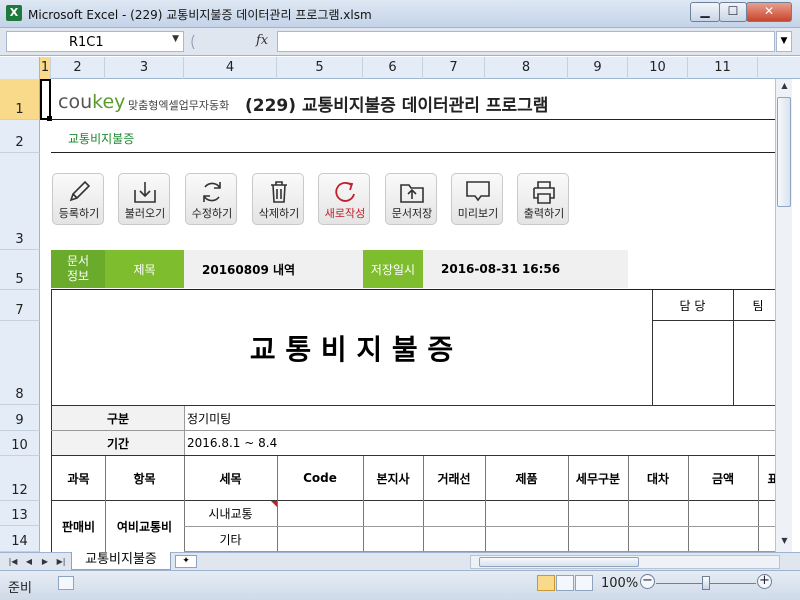  Describe the element at coordinates (526, 68) in the screenshot. I see `column-header: 8` at that location.